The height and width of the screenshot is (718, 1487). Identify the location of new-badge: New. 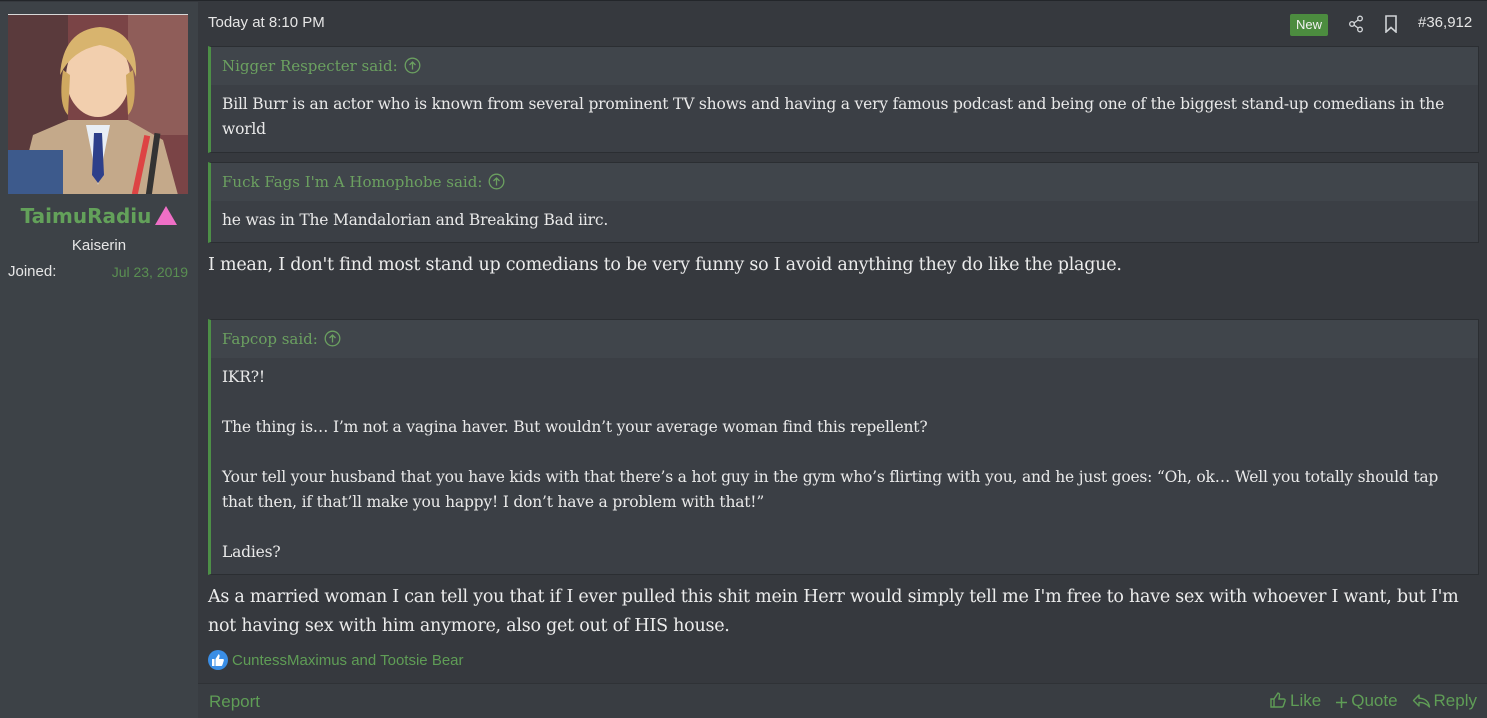
(1309, 25).